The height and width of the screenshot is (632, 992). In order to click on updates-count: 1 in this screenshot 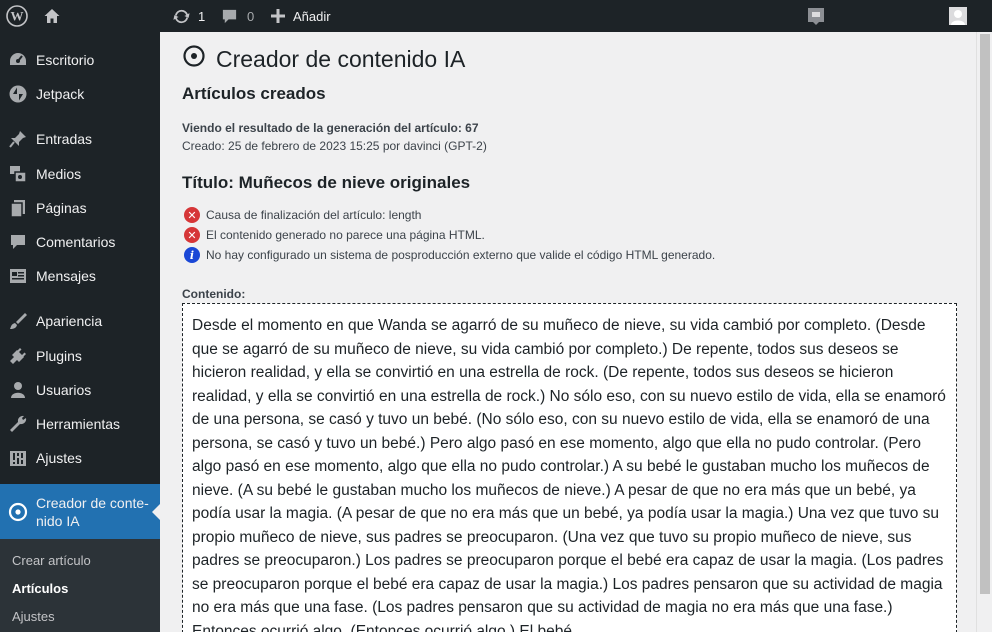, I will do `click(202, 16)`.